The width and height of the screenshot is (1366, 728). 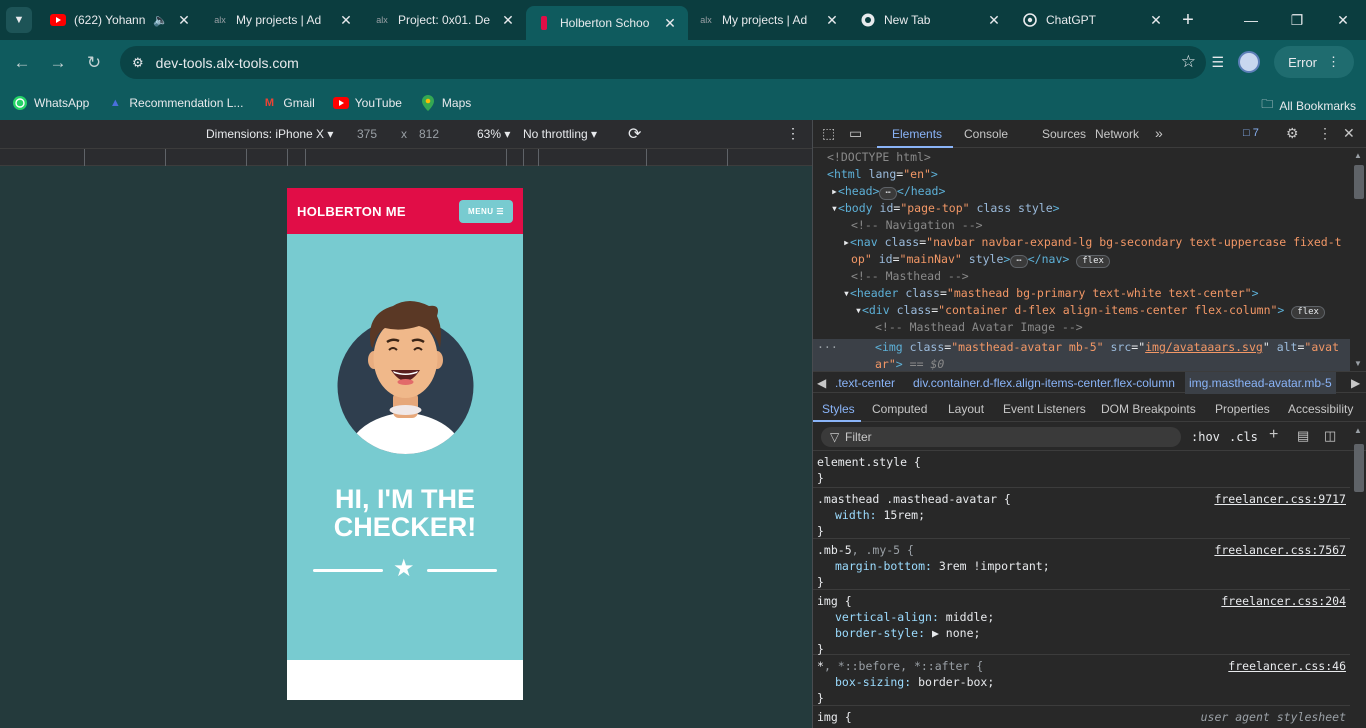 What do you see at coordinates (50, 103) in the screenshot?
I see `bookmark-whatsapp: WhatsApp` at bounding box center [50, 103].